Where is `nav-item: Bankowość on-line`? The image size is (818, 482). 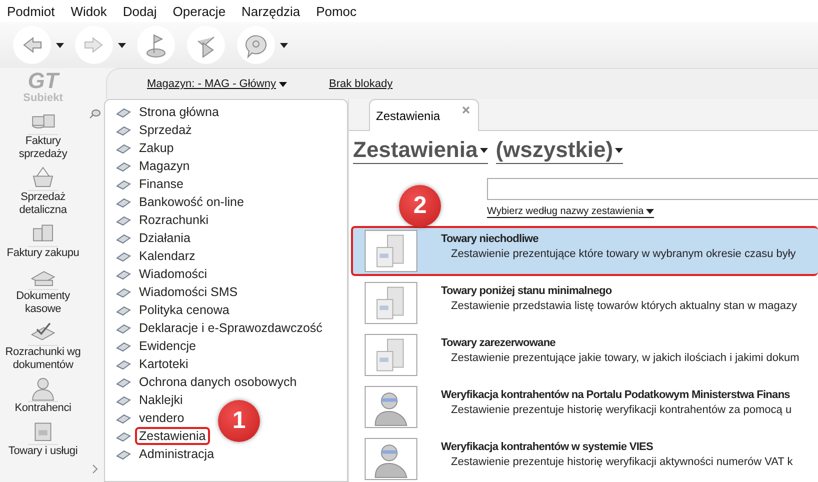 nav-item: Bankowość on-line is located at coordinates (231, 202).